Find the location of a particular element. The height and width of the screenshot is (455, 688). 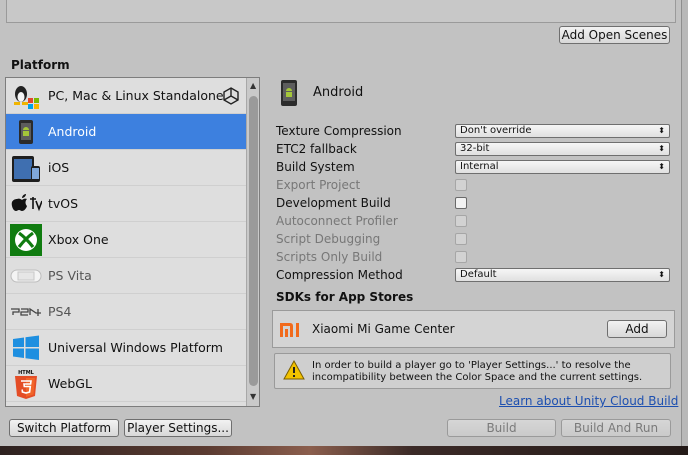

build-system-label: Build System is located at coordinates (315, 167).